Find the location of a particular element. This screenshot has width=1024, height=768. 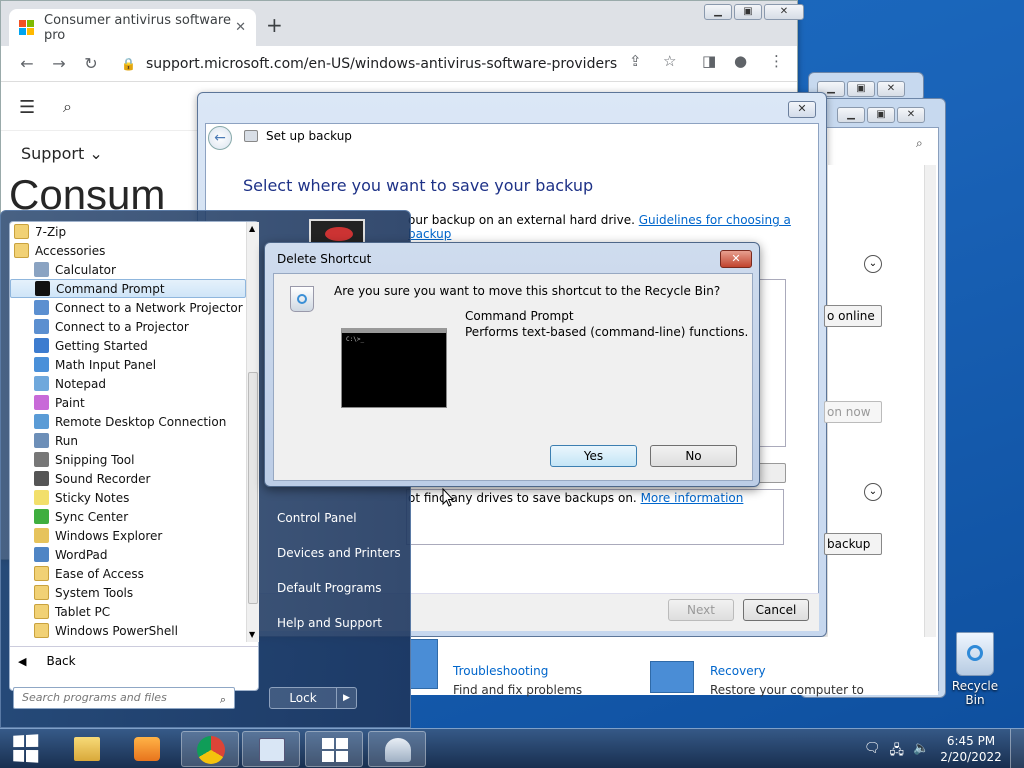

profile-icon: ● is located at coordinates (740, 61).